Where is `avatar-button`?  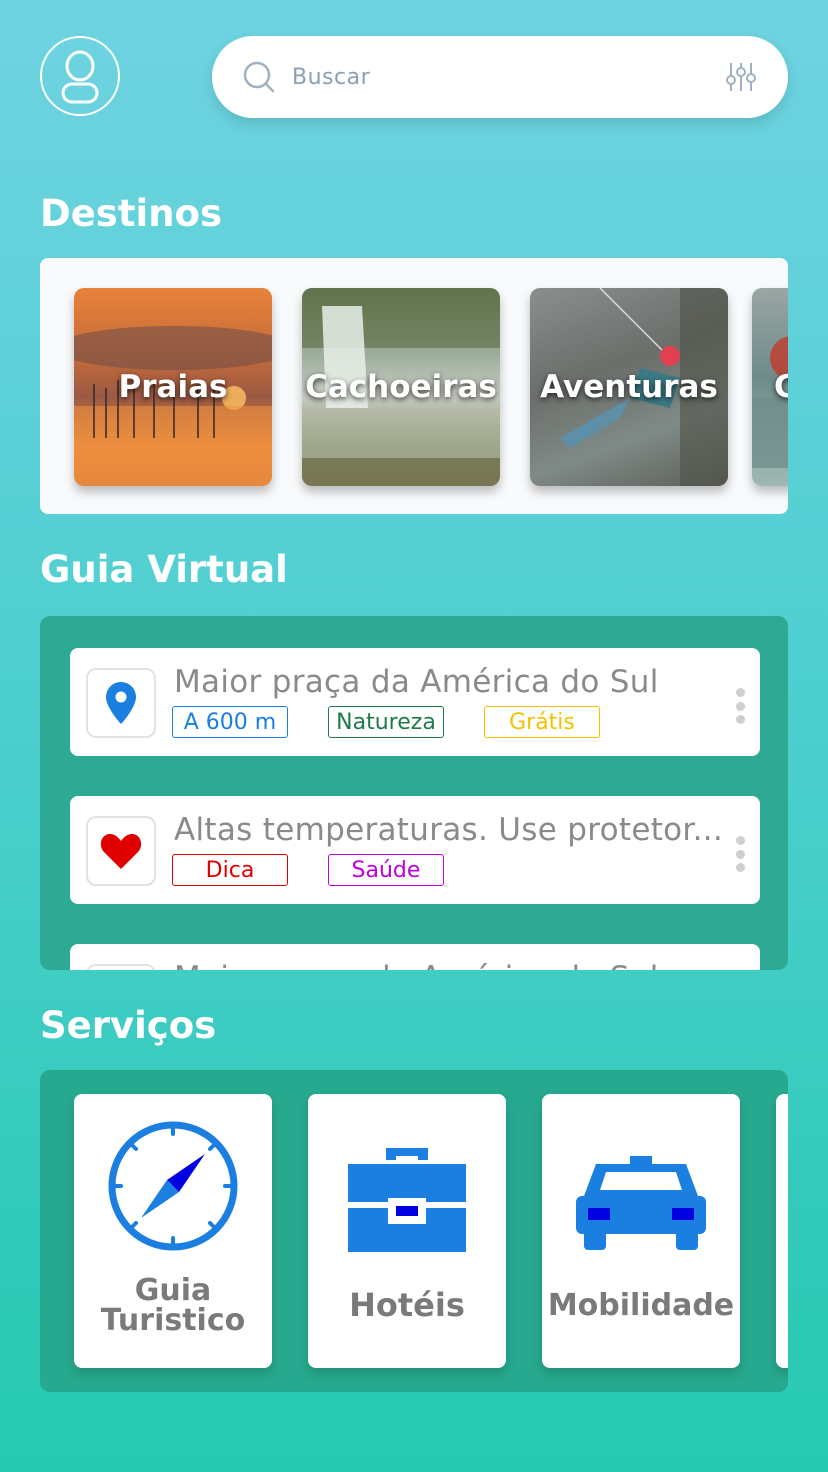 avatar-button is located at coordinates (80, 76).